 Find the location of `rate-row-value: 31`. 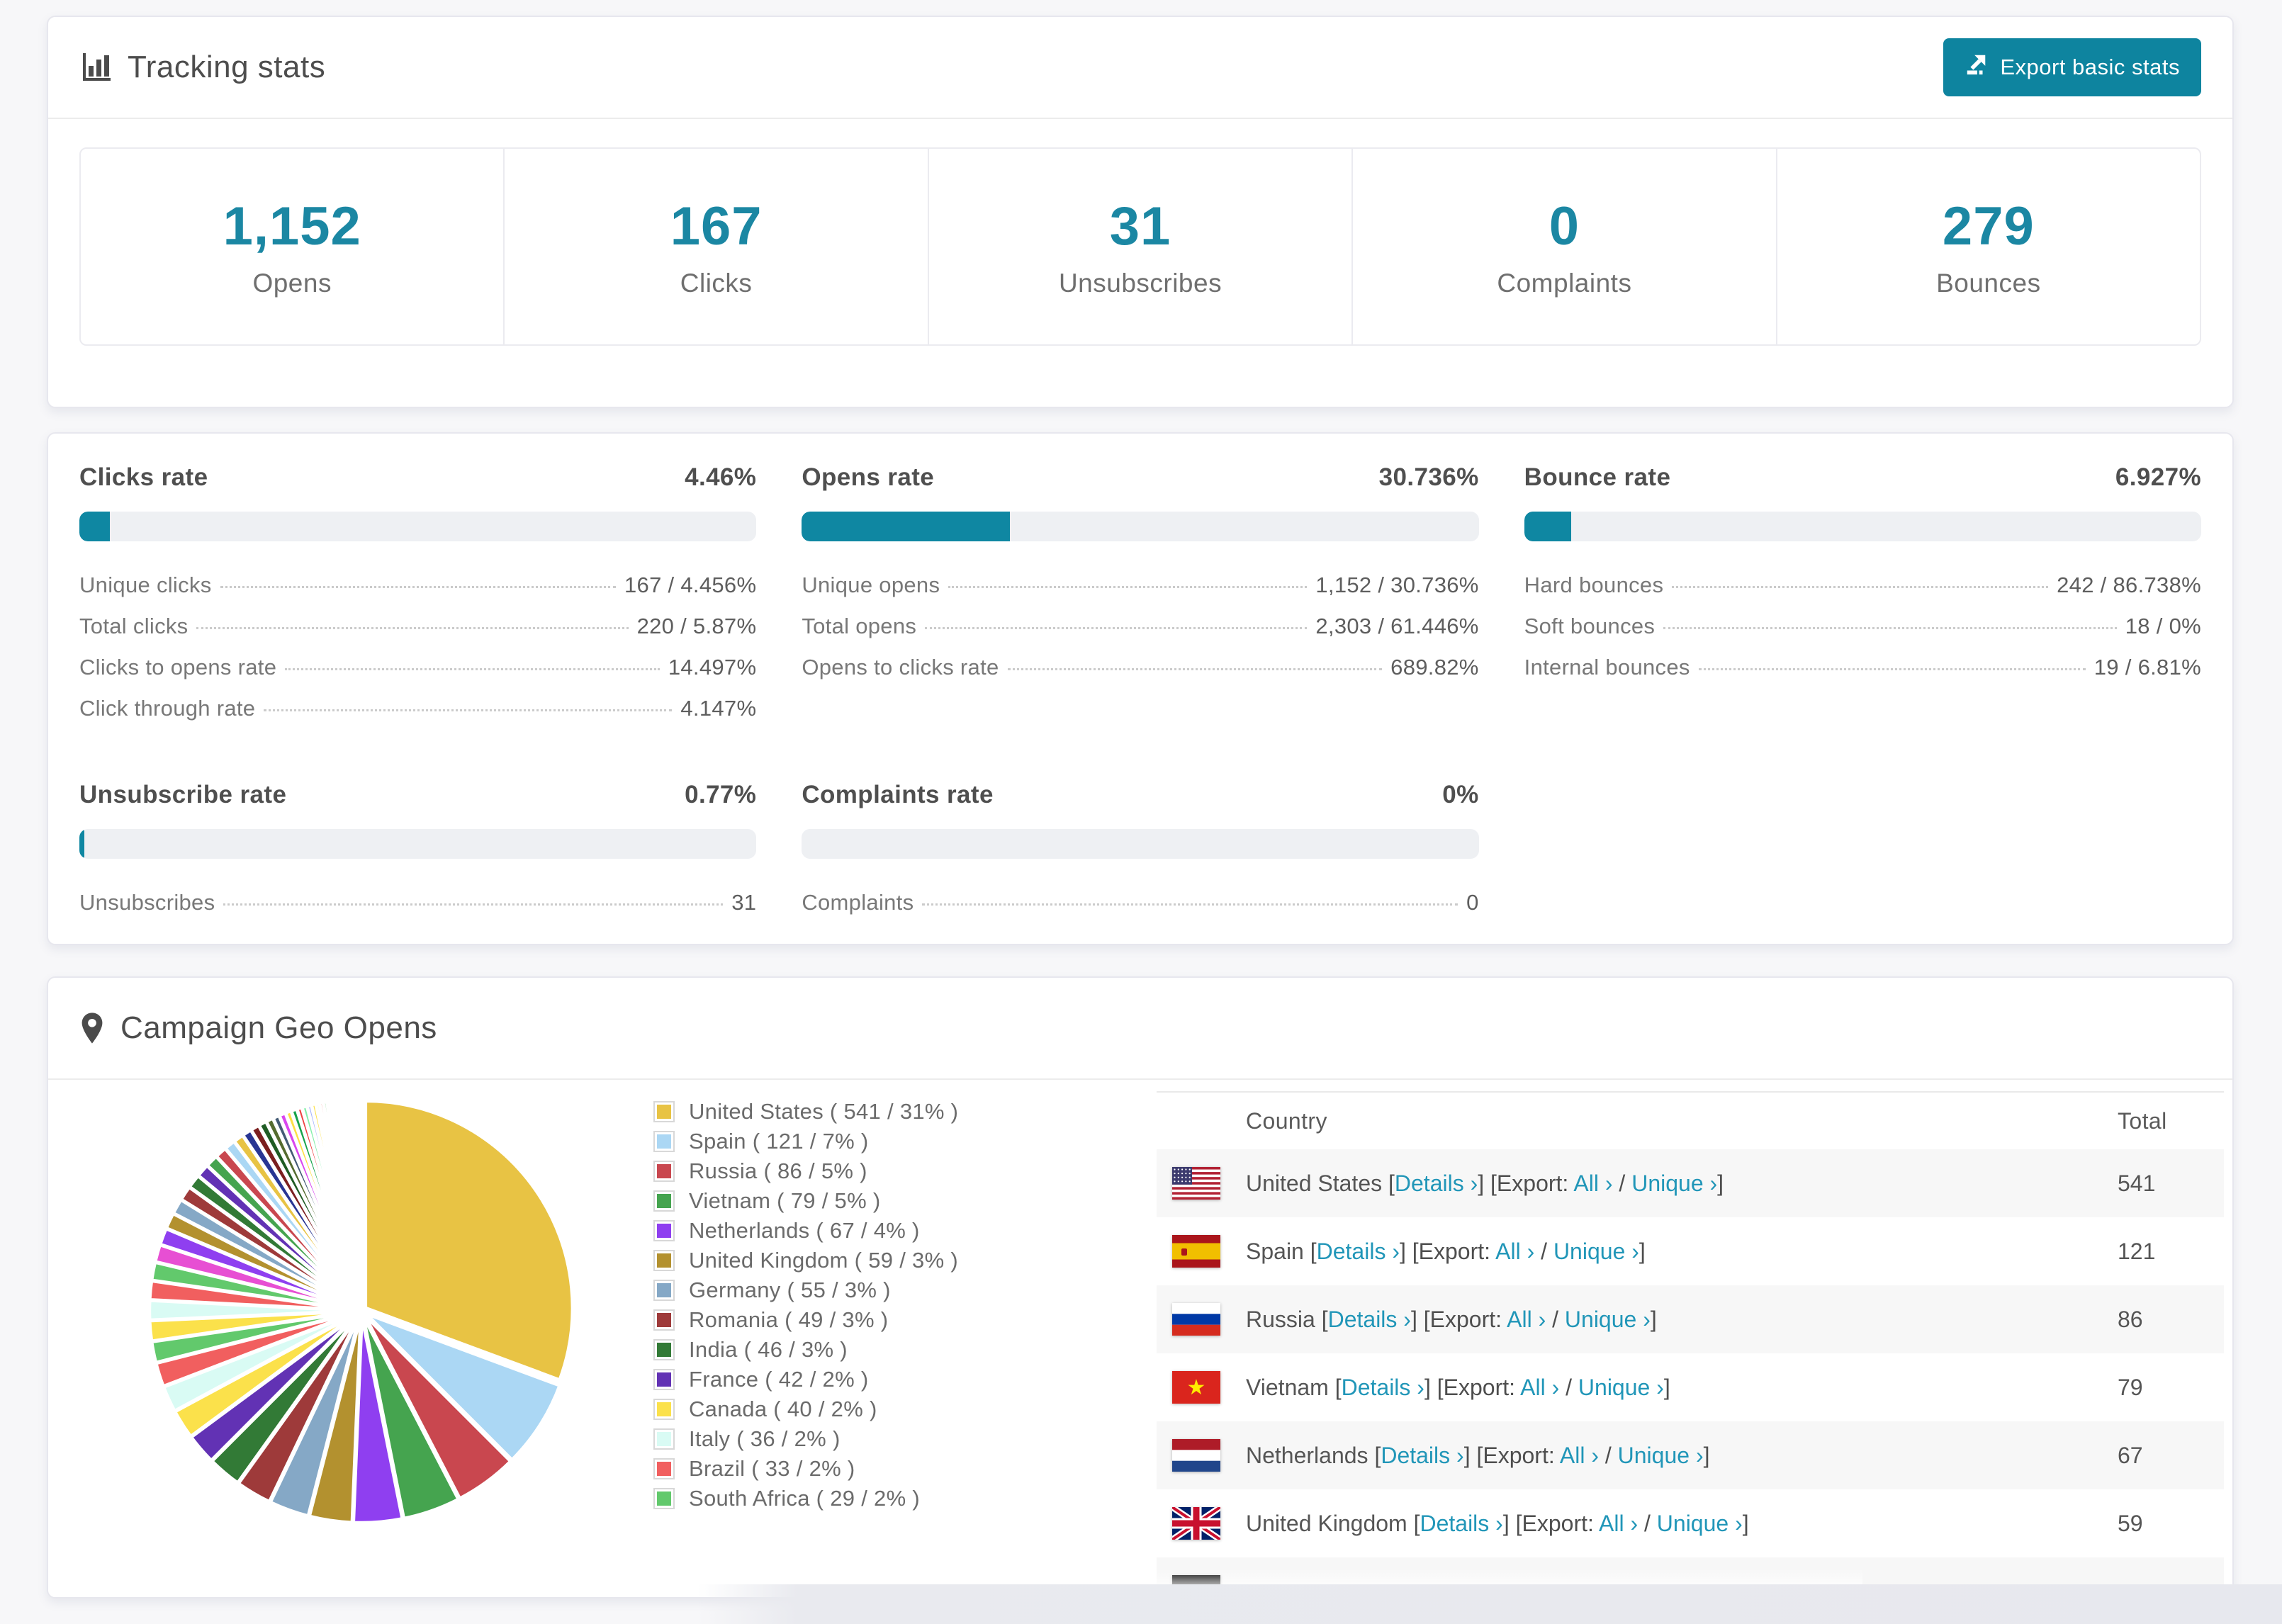

rate-row-value: 31 is located at coordinates (744, 903).